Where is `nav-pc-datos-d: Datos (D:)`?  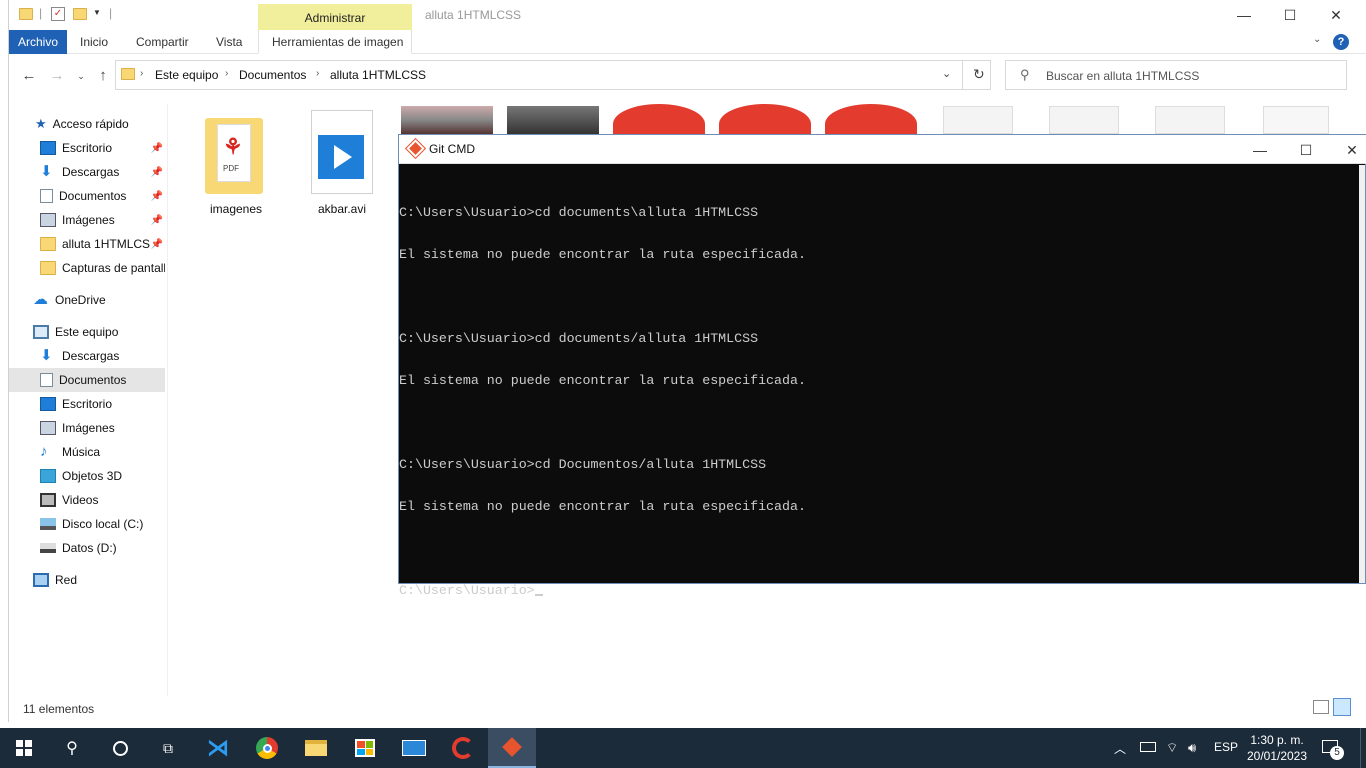 nav-pc-datos-d: Datos (D:) is located at coordinates (87, 548).